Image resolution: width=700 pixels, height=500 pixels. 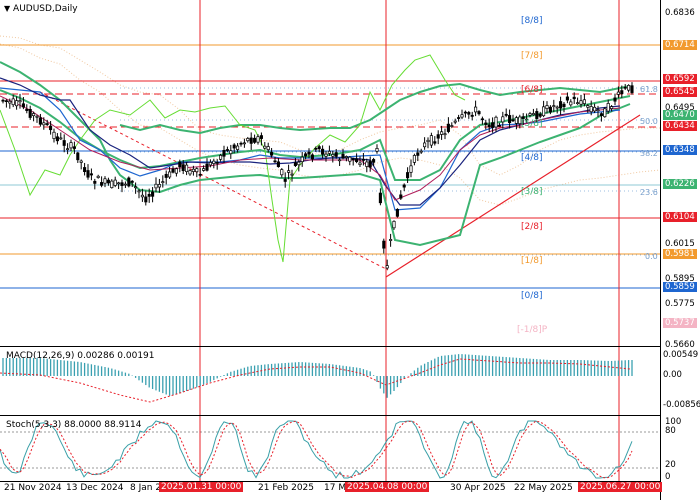 I want to click on price-label-11: 0.6015, so click(x=680, y=244).